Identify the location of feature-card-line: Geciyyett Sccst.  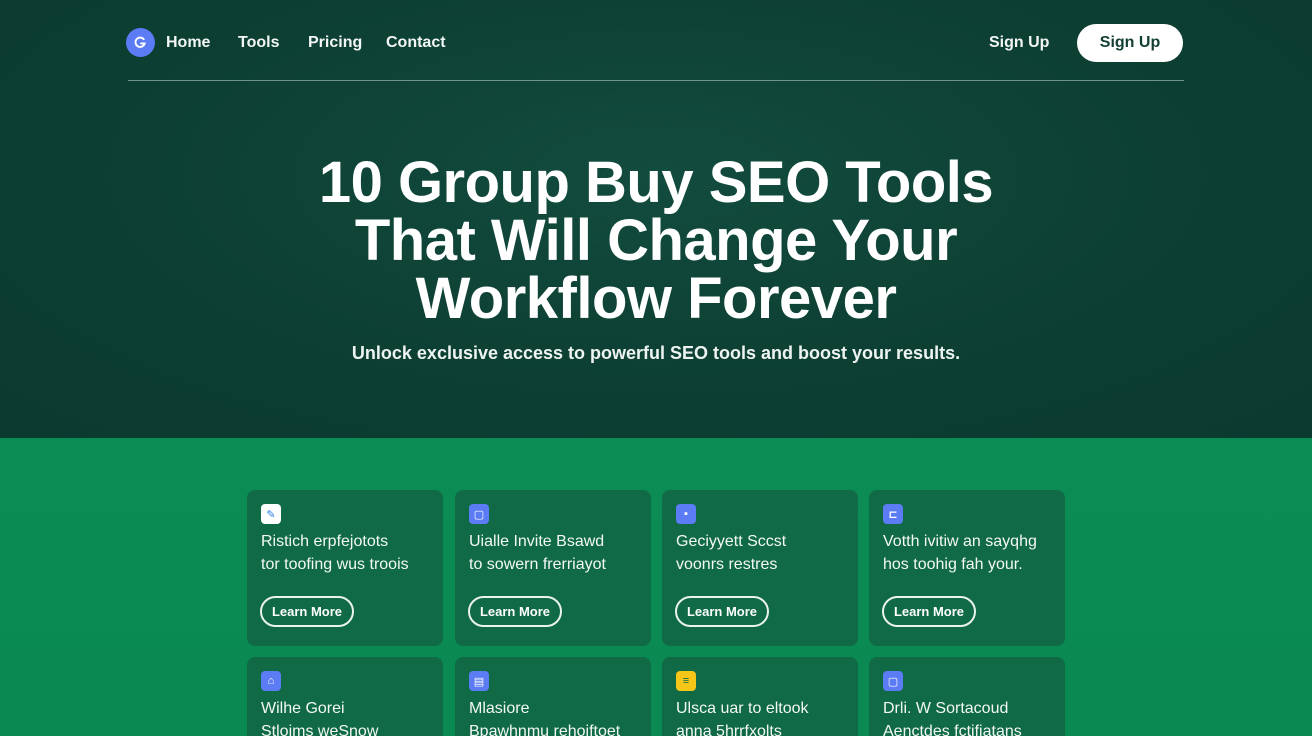
(731, 541).